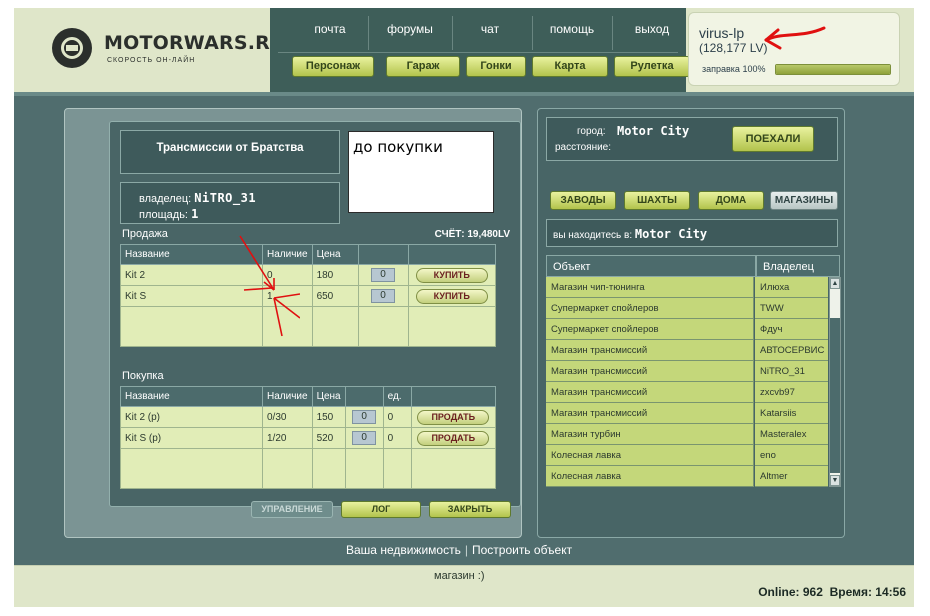  Describe the element at coordinates (650, 392) in the screenshot. I see `object-name: Магазин трансмиссий` at that location.